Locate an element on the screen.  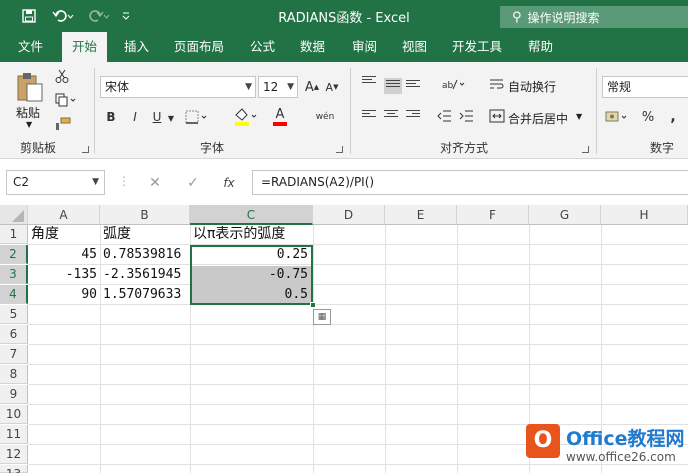
clipboard-launcher-icon is located at coordinates (85, 149).